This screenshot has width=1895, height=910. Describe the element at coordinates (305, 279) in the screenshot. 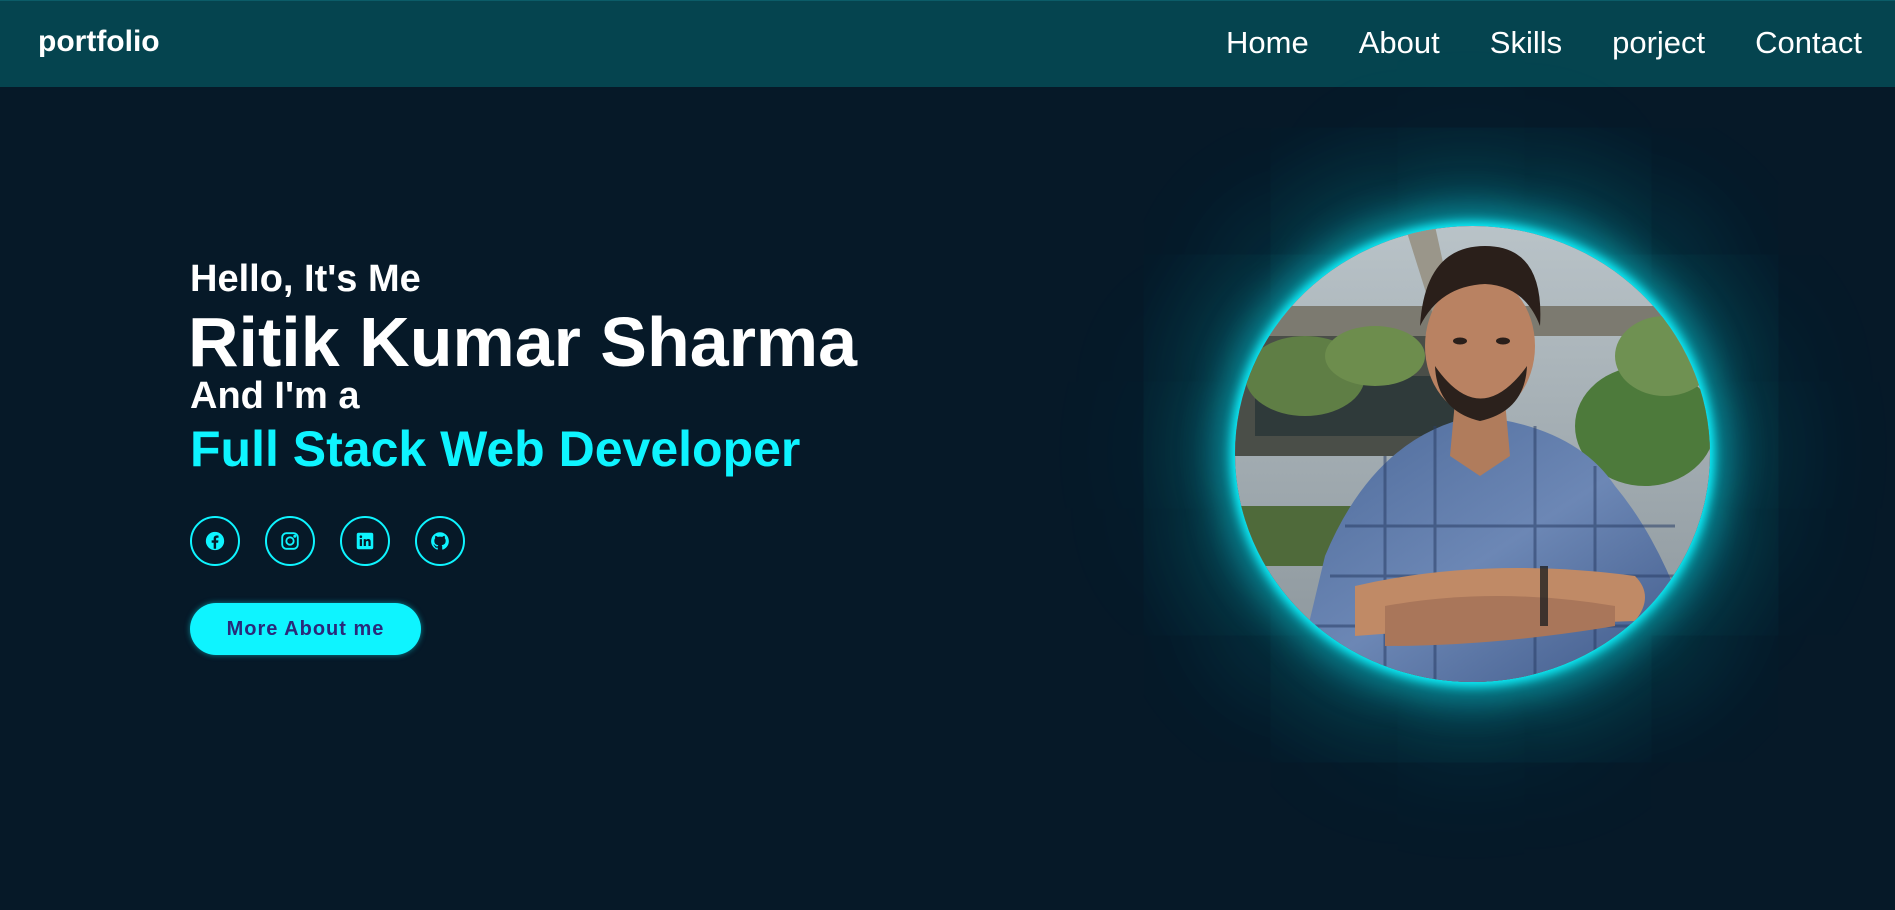

I see `hero-greeting: Hello, It's Me` at that location.